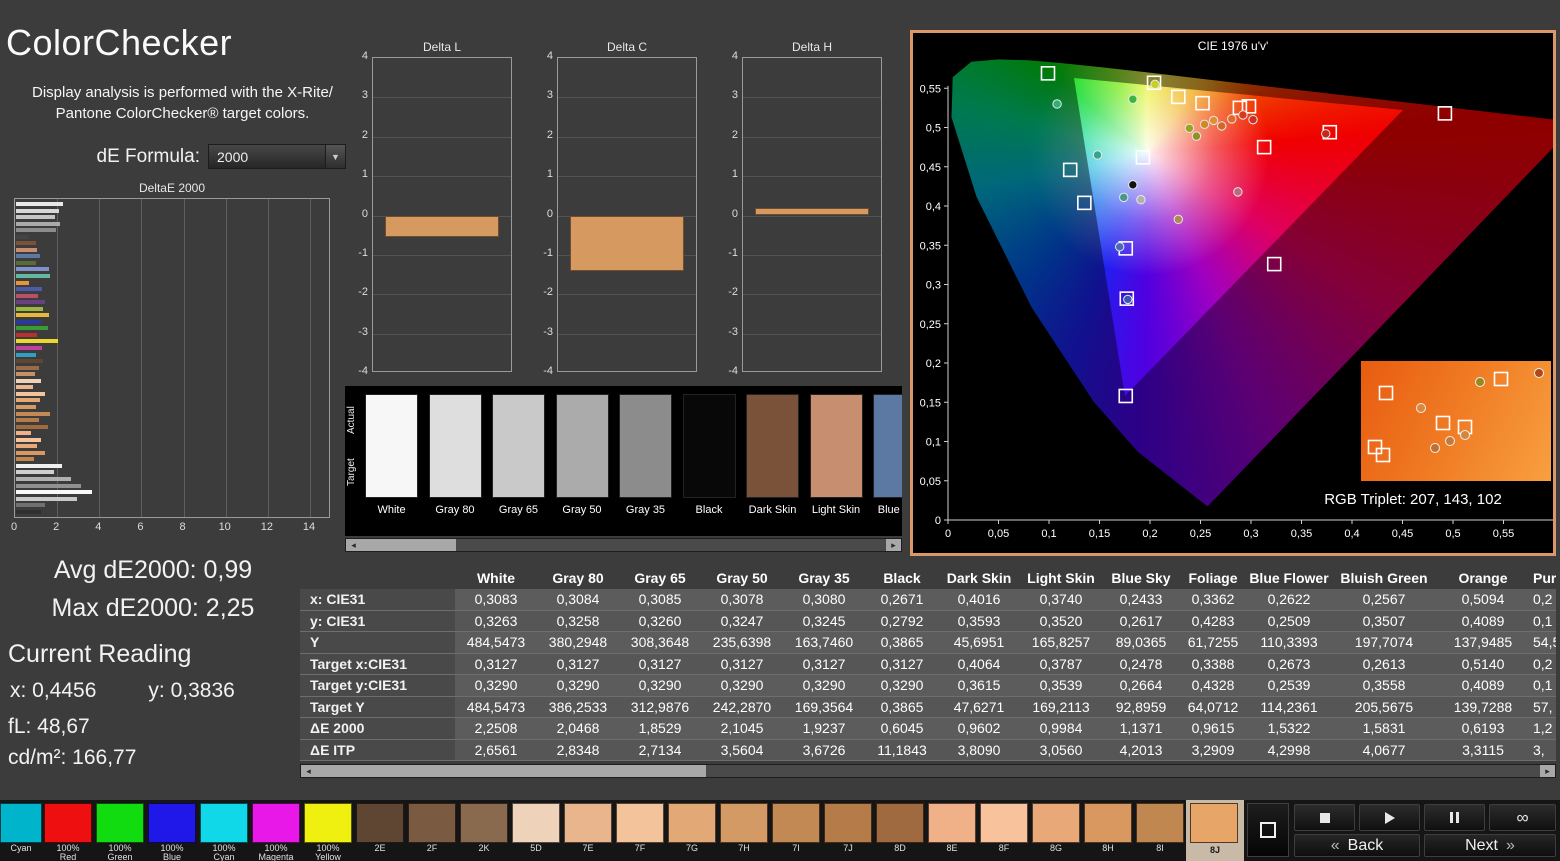  What do you see at coordinates (1268, 830) in the screenshot?
I see `pattern-window-button` at bounding box center [1268, 830].